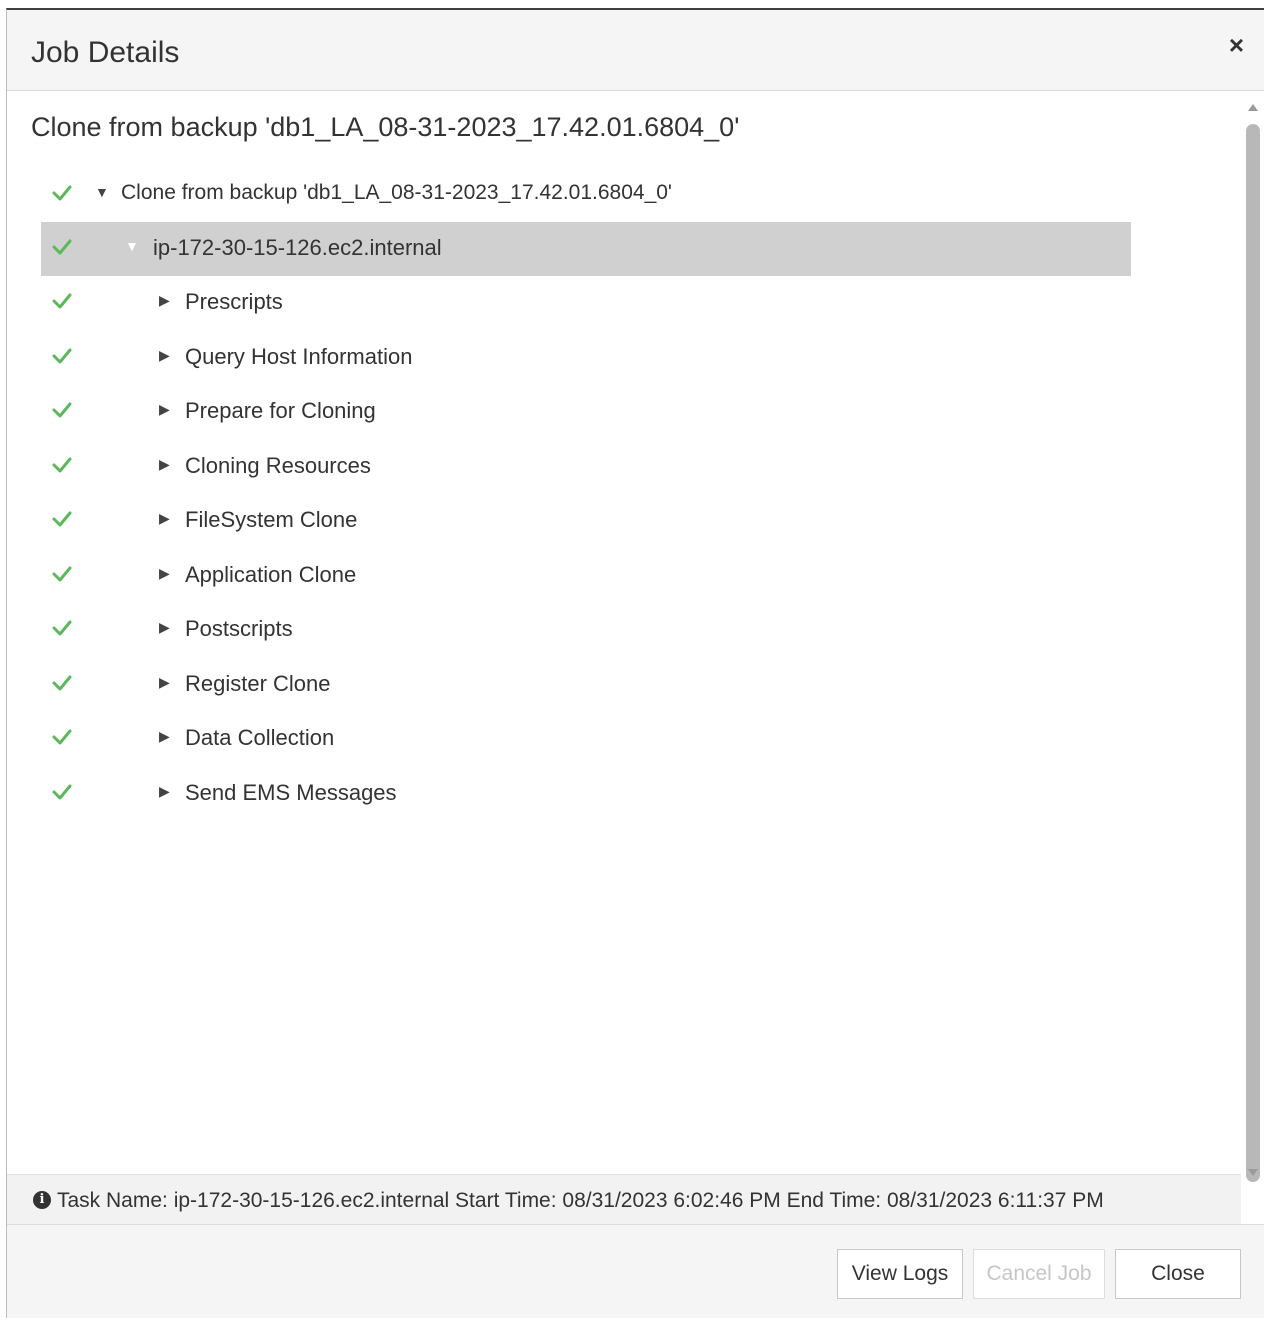 Image resolution: width=1265 pixels, height=1320 pixels. What do you see at coordinates (586, 412) in the screenshot?
I see `tree-row-step: ▶ Prepare for Cloning` at bounding box center [586, 412].